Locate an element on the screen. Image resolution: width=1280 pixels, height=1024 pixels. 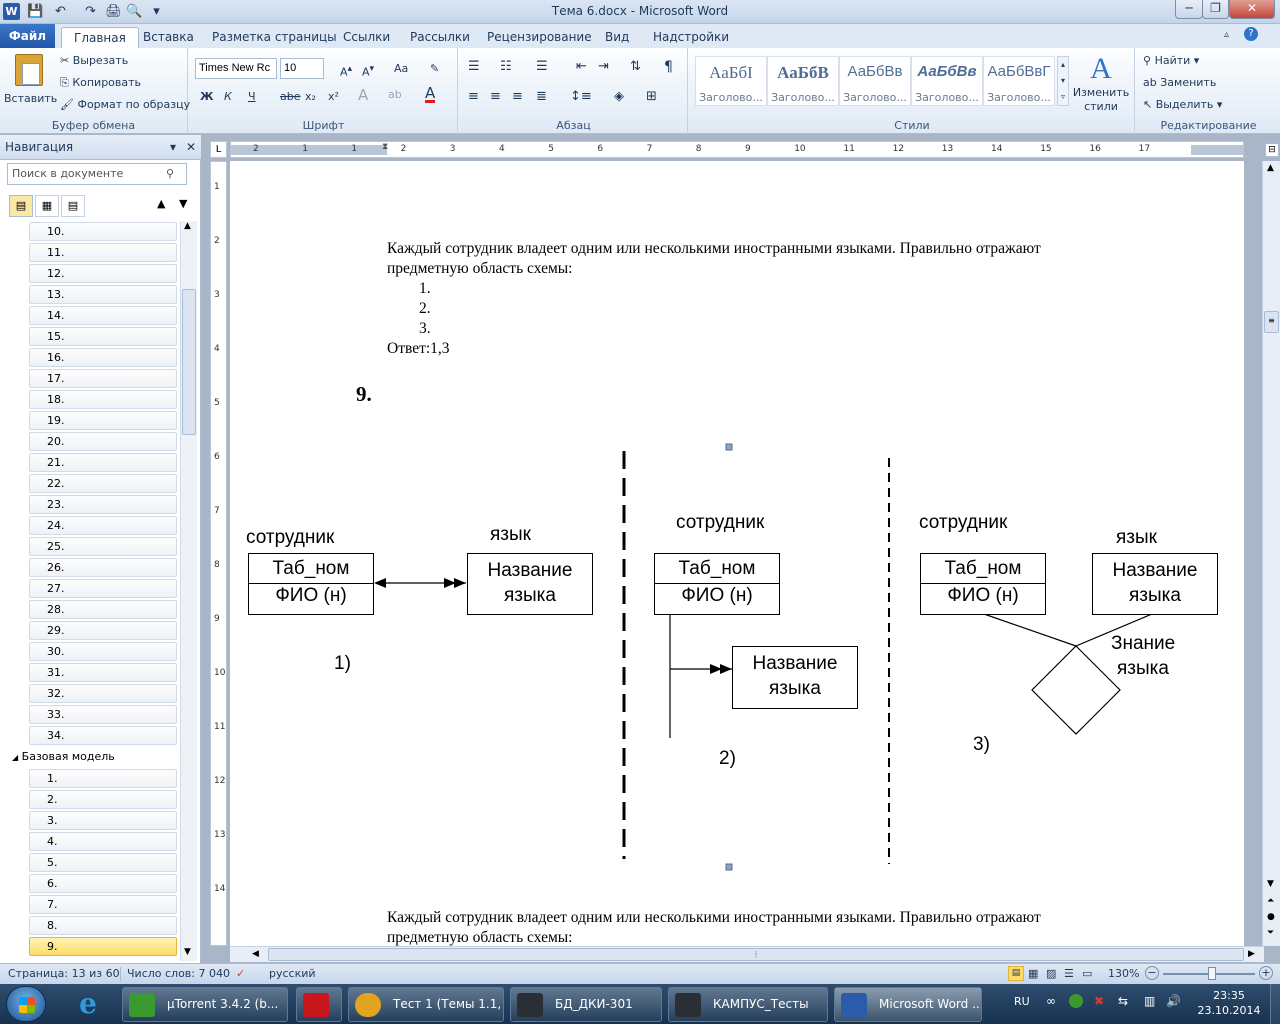
document-horizontal-scrollbar: ◀ ⦙ ▶ is located at coordinates (747, 954).